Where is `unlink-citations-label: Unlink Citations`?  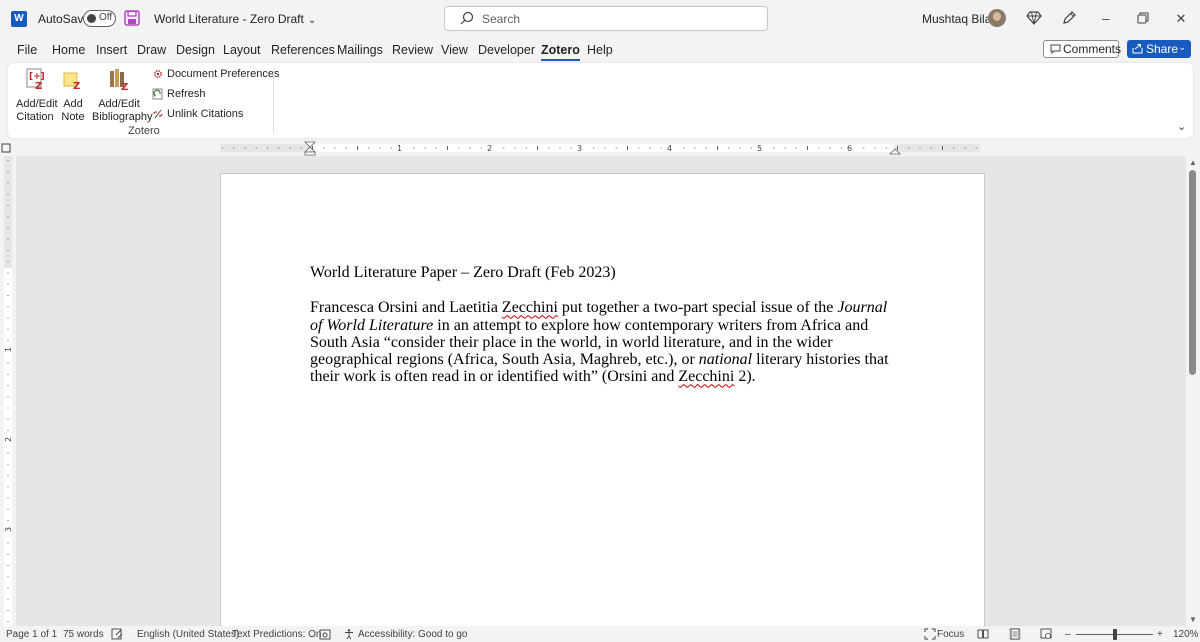
unlink-citations-label: Unlink Citations is located at coordinates (205, 114).